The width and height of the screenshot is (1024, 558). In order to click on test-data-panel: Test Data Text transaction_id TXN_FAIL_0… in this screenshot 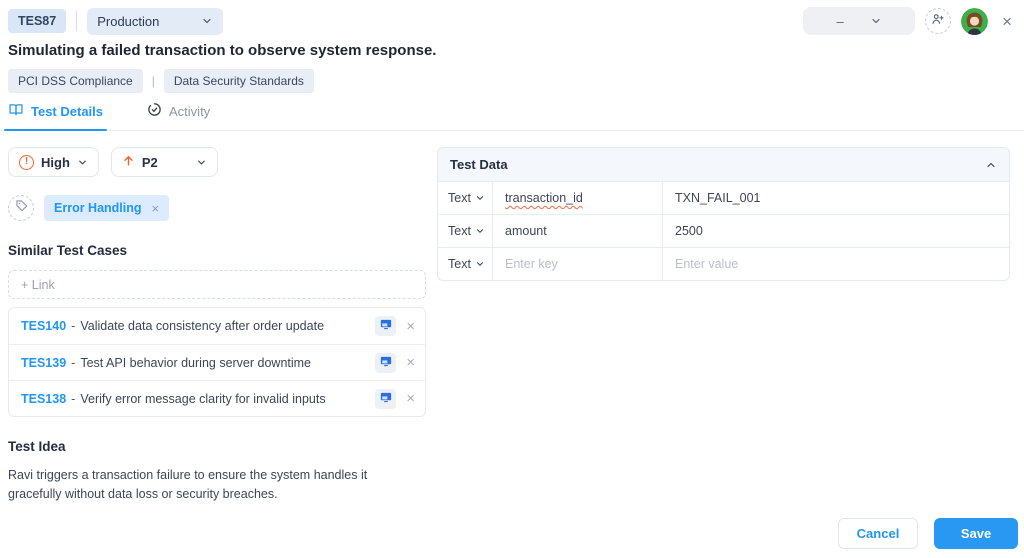, I will do `click(723, 214)`.